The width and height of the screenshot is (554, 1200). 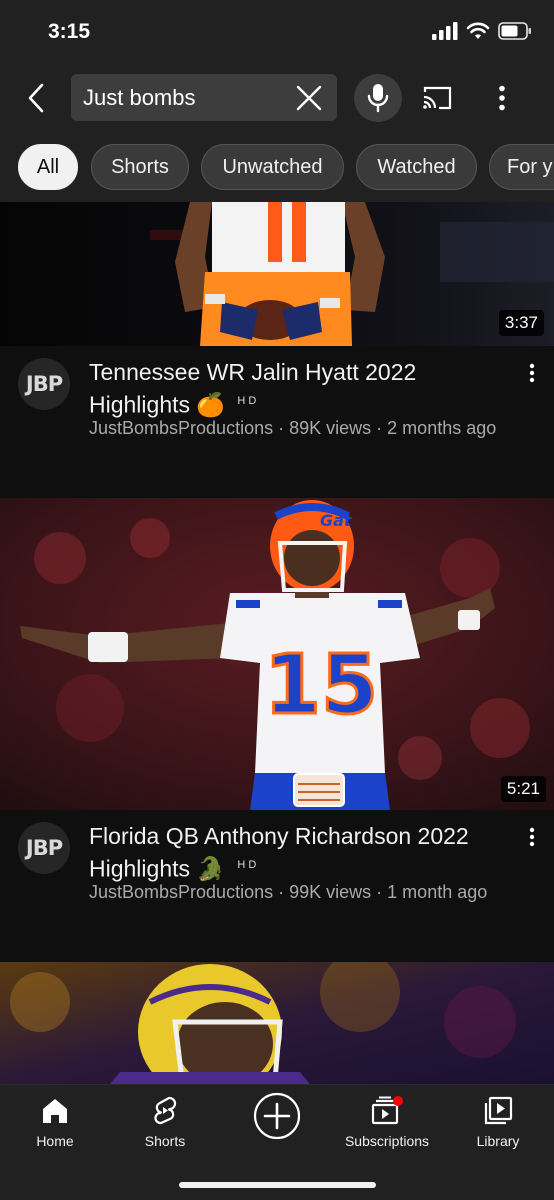 What do you see at coordinates (442, 428) in the screenshot?
I see `upload-age: 2 months ago` at bounding box center [442, 428].